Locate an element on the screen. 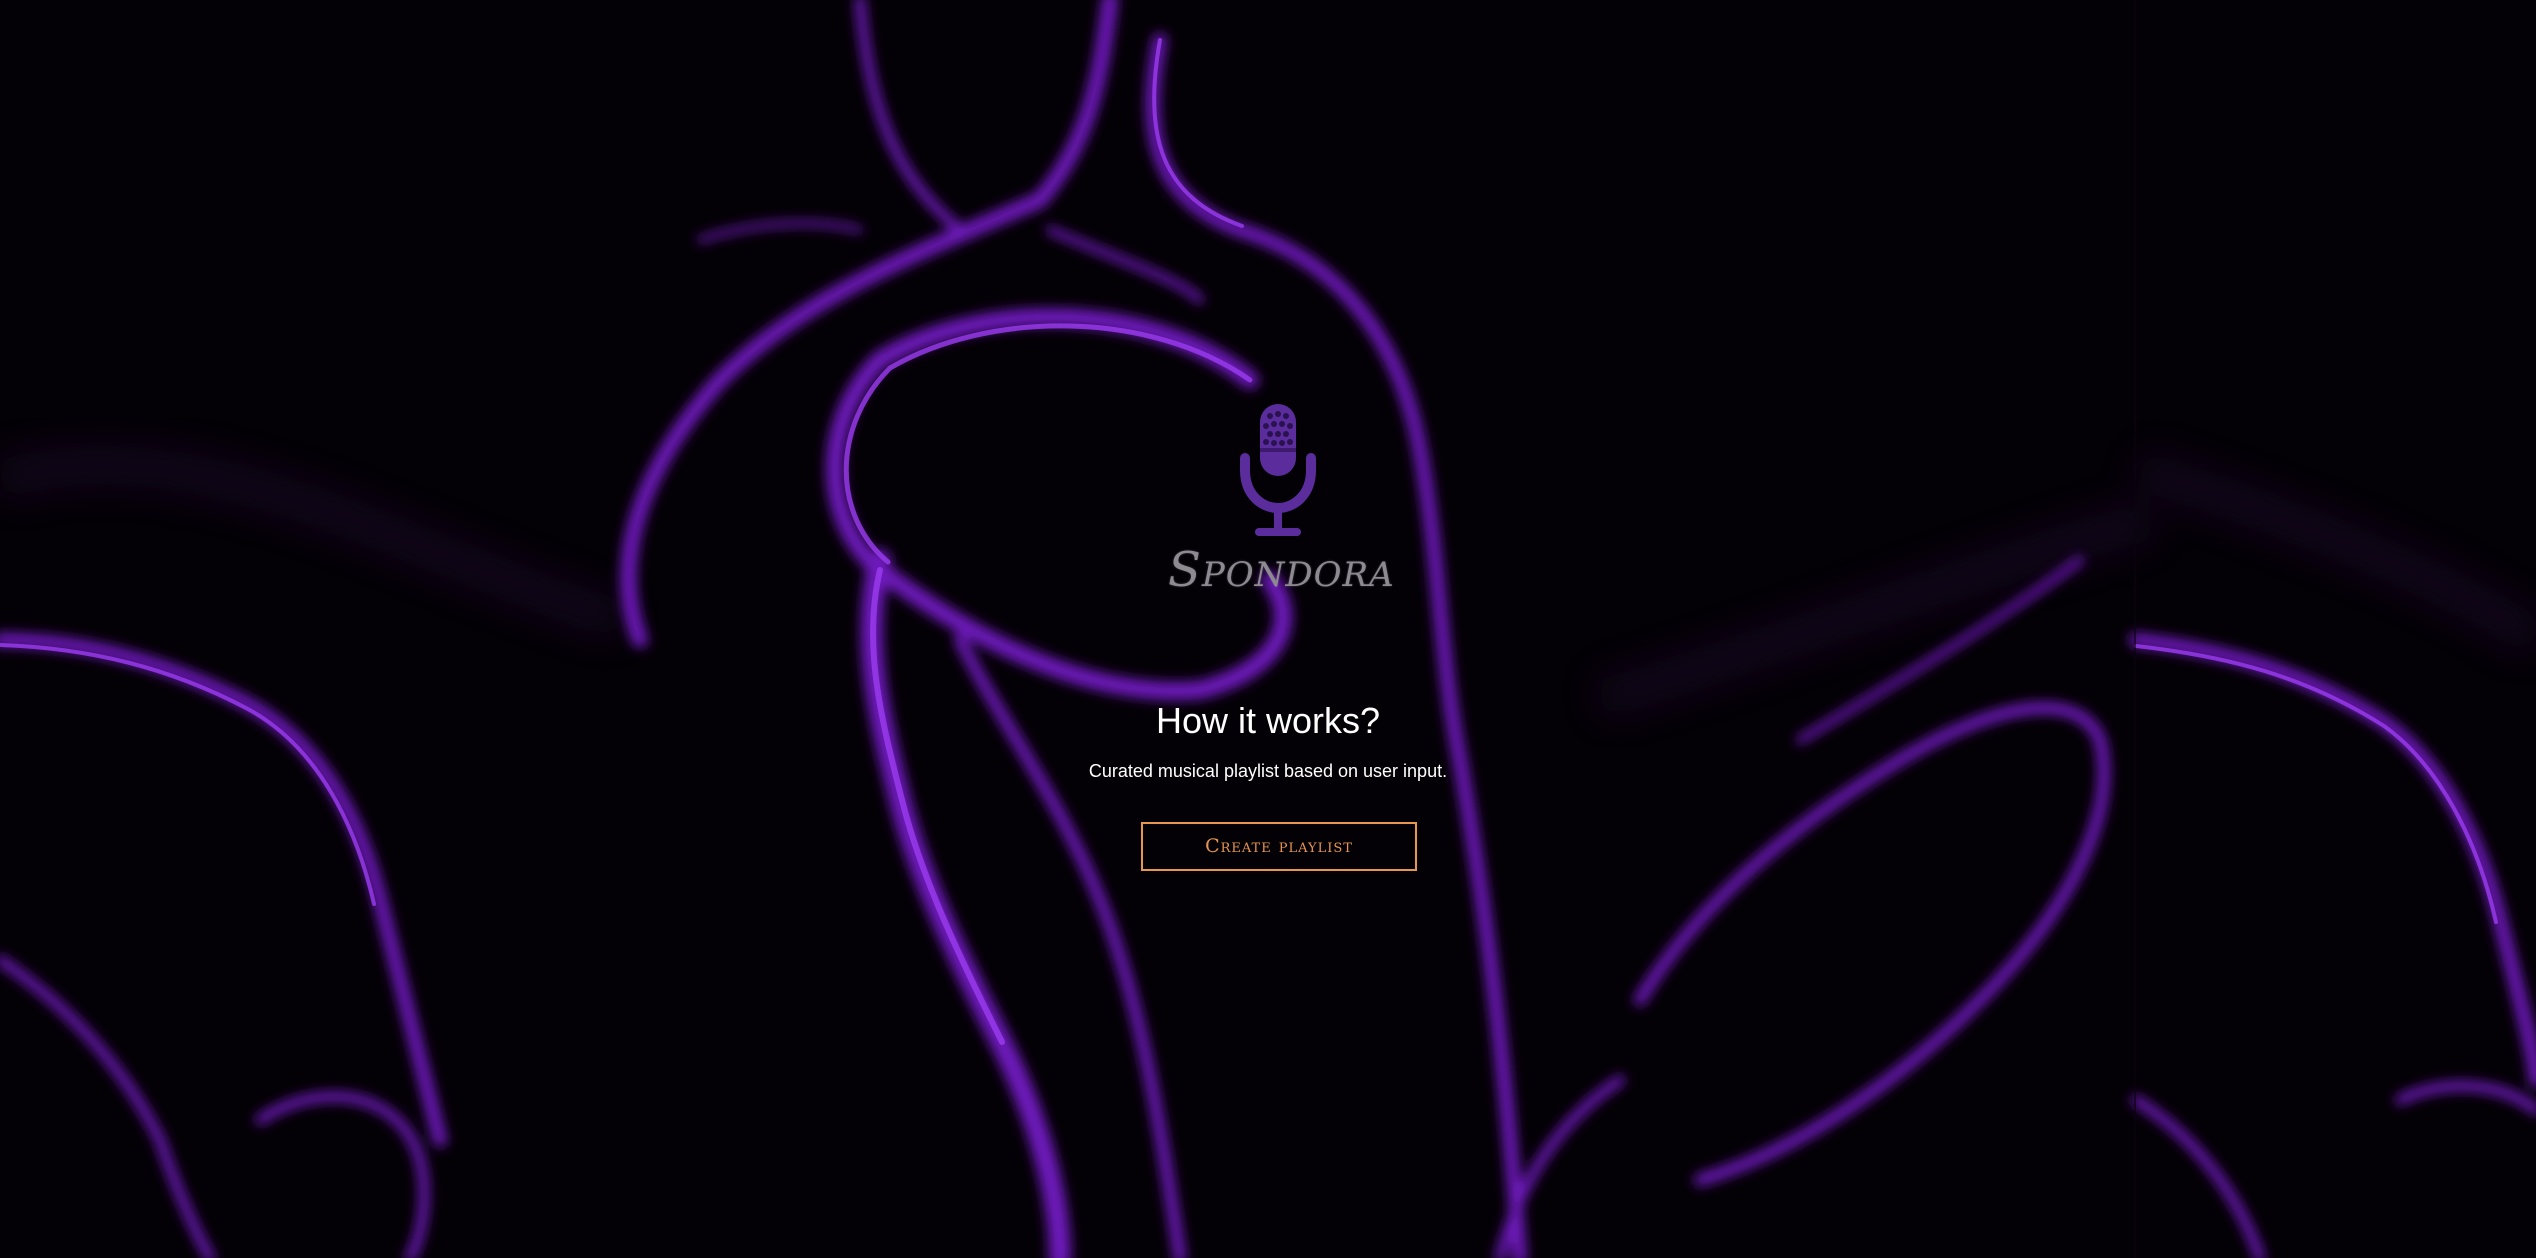 The image size is (2536, 1258). create-playlist-button: Create playlist is located at coordinates (1279, 846).